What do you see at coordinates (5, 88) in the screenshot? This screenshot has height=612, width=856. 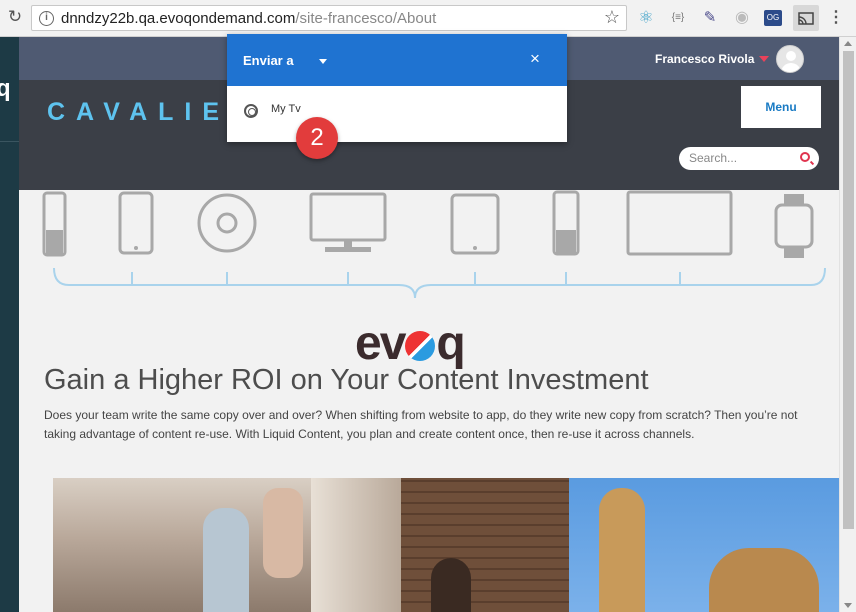 I see `strip-fragment-text: q` at bounding box center [5, 88].